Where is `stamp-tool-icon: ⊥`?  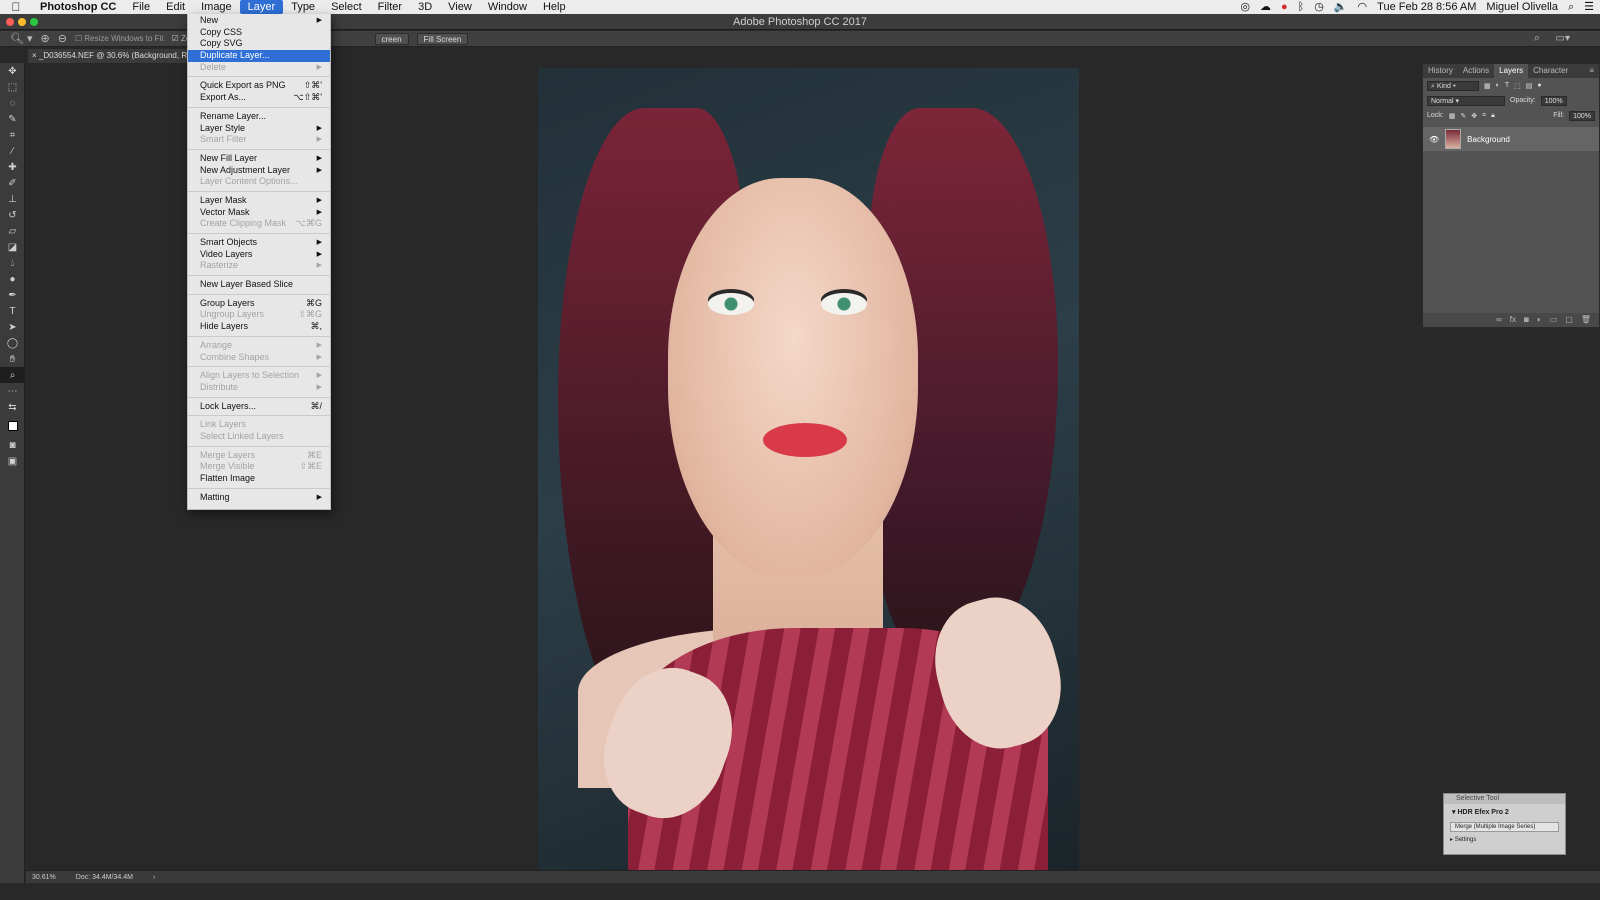 stamp-tool-icon: ⊥ is located at coordinates (12, 199).